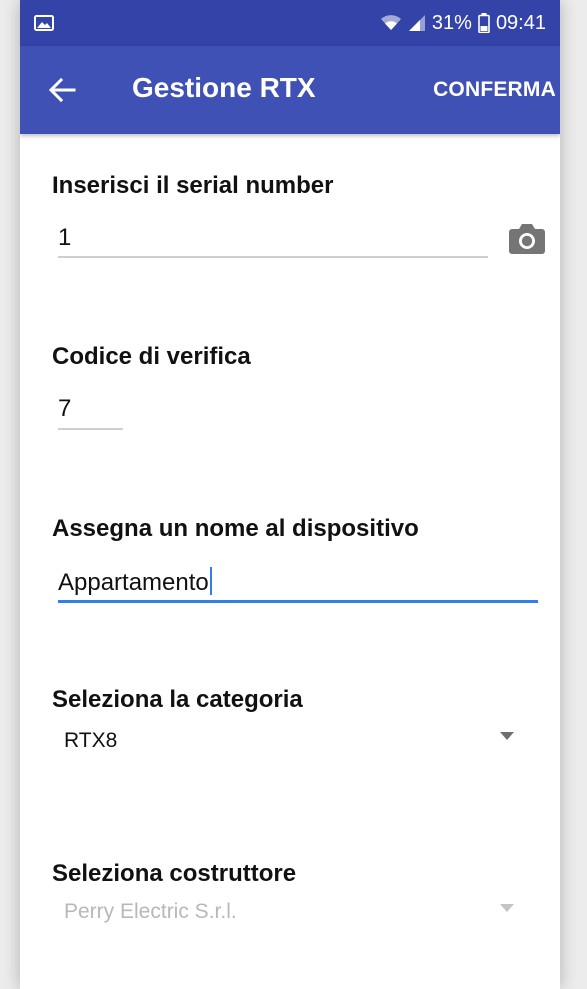 Image resolution: width=587 pixels, height=989 pixels. What do you see at coordinates (451, 22) in the screenshot?
I see `battery-percent: 31%` at bounding box center [451, 22].